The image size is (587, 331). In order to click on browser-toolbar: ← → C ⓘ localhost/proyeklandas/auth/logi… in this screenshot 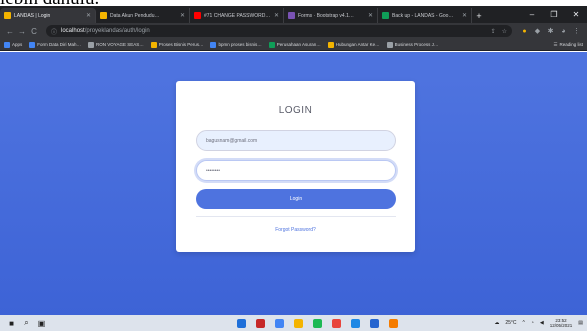, I will do `click(293, 31)`.